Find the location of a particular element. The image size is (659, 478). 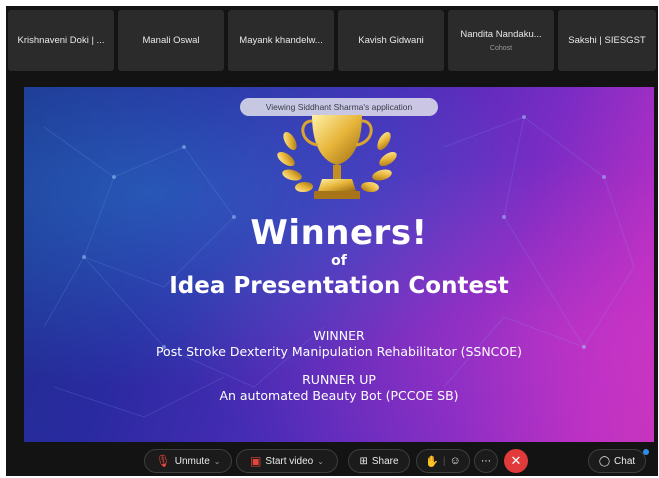

unmute-button: 🎙 Unmute ⌄ is located at coordinates (188, 461).